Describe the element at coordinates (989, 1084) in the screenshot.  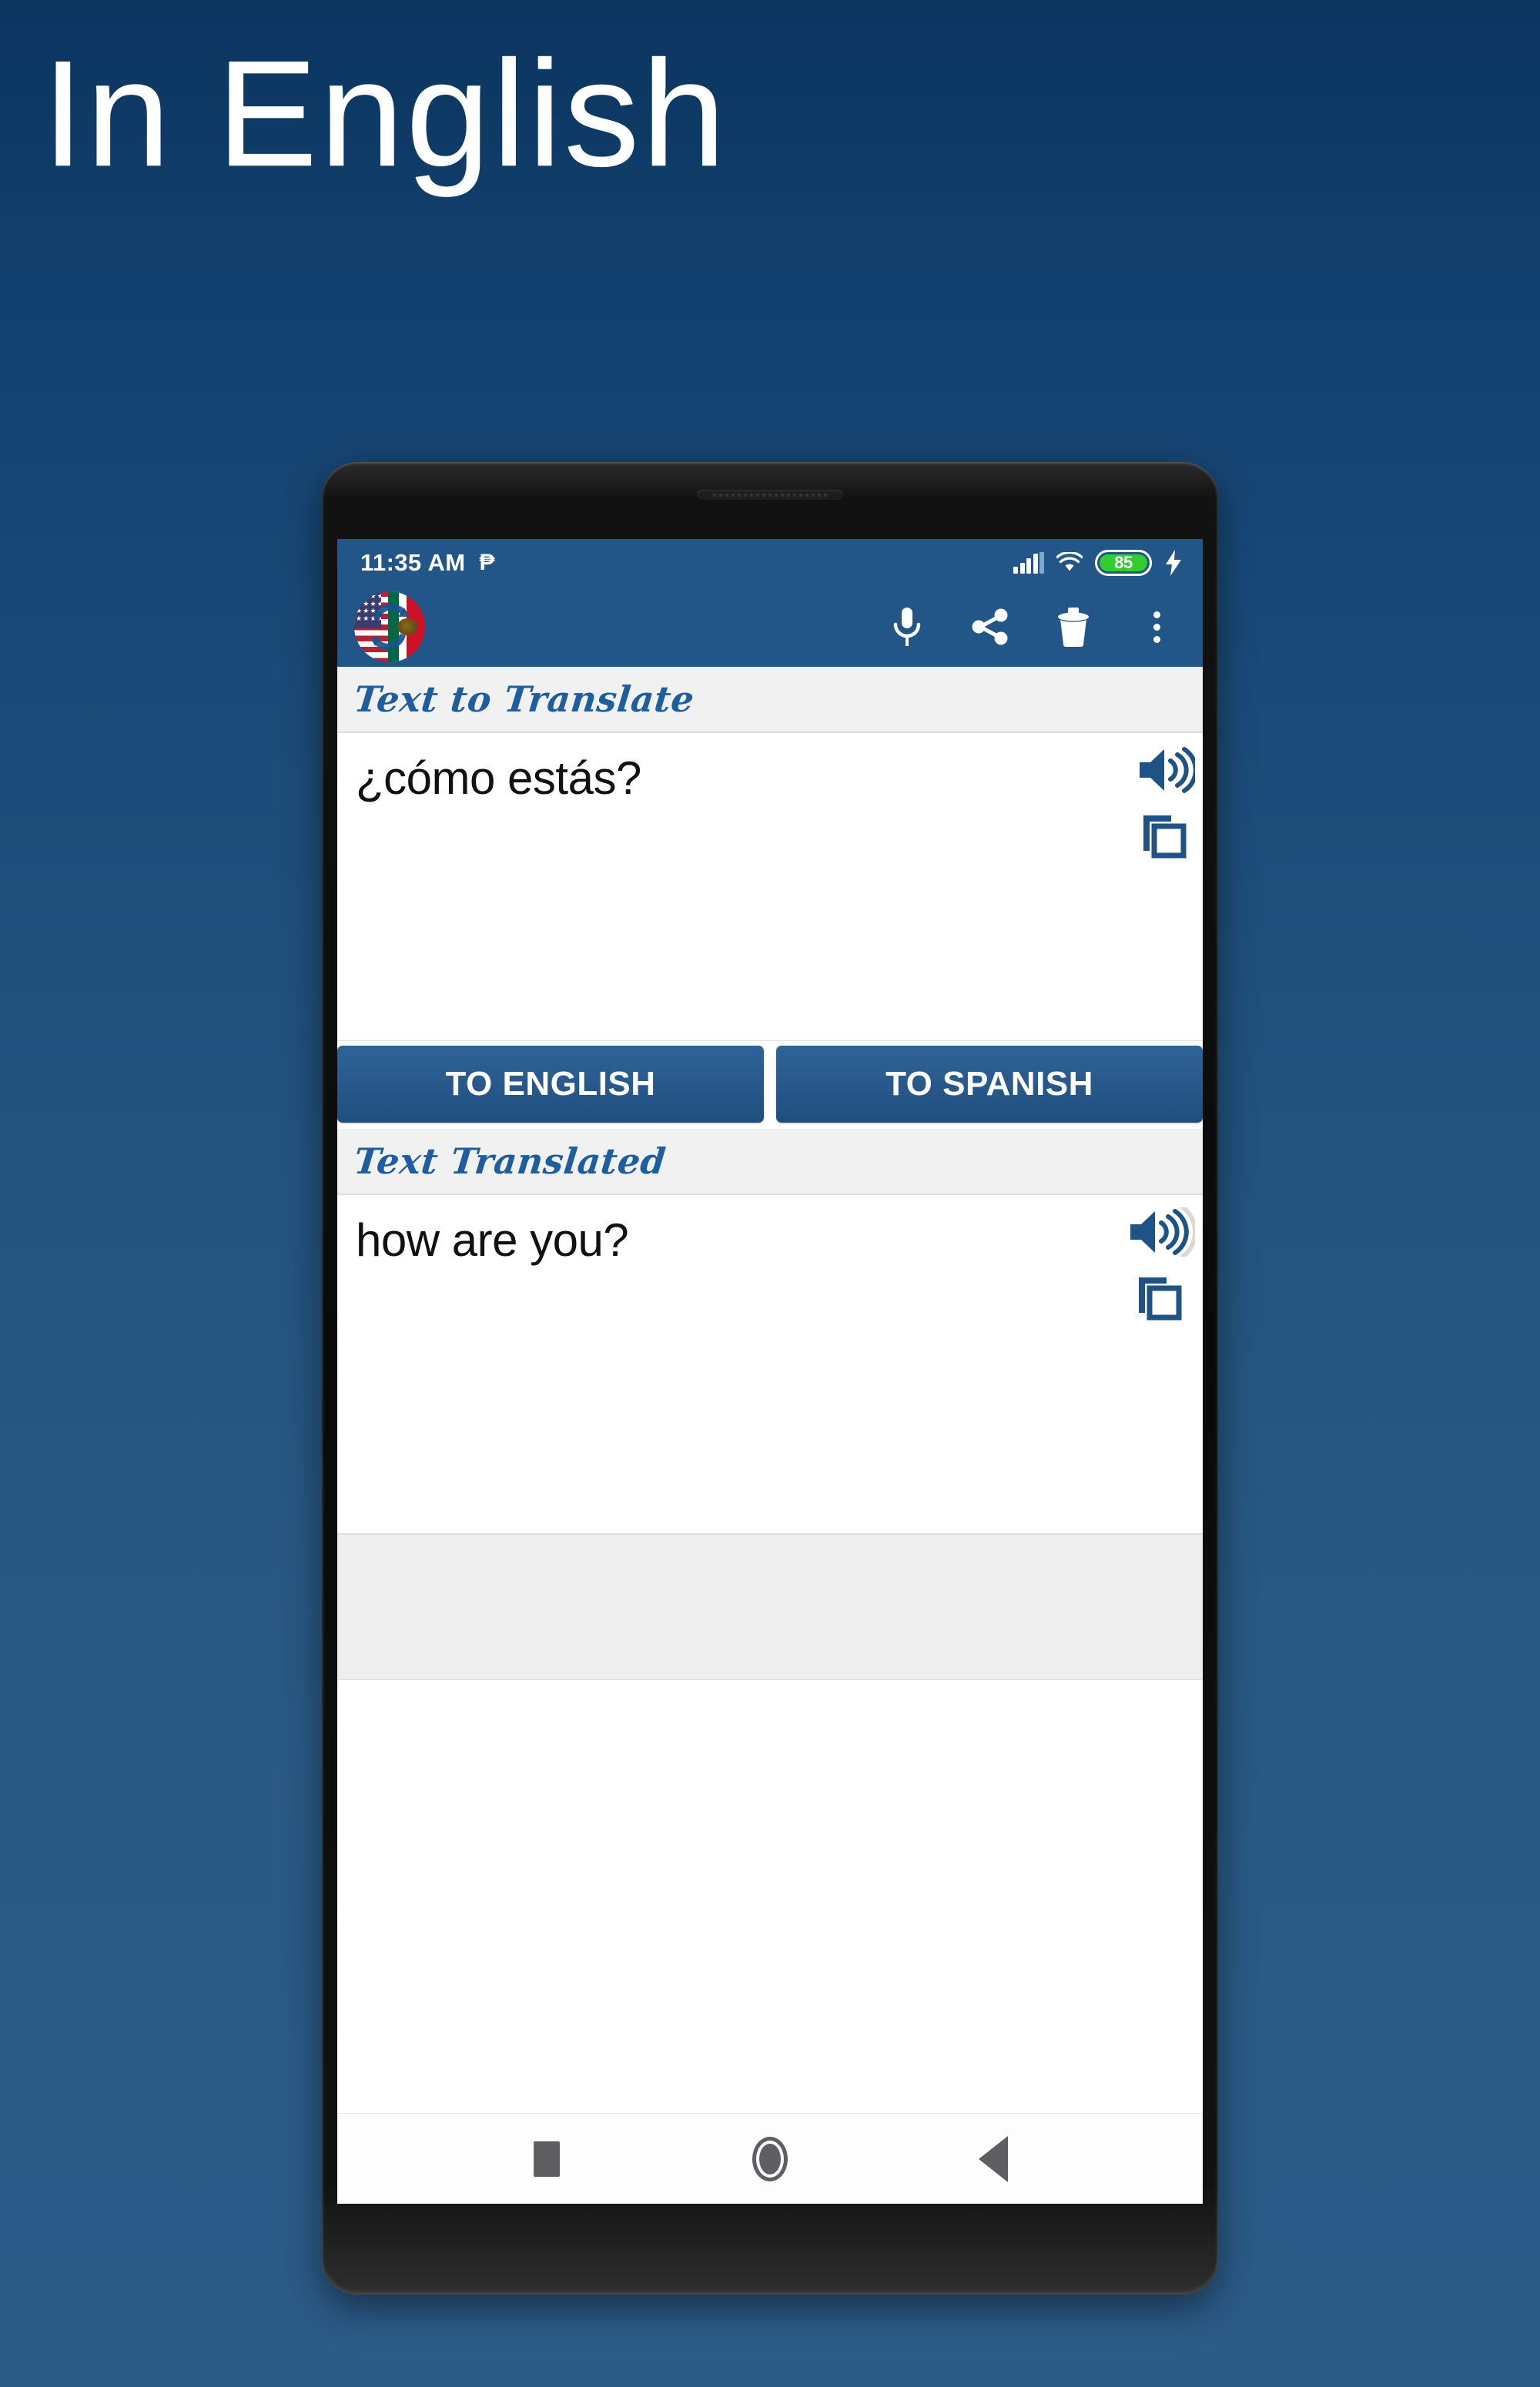
I see `to-spanish-button: TO SPANISH` at that location.